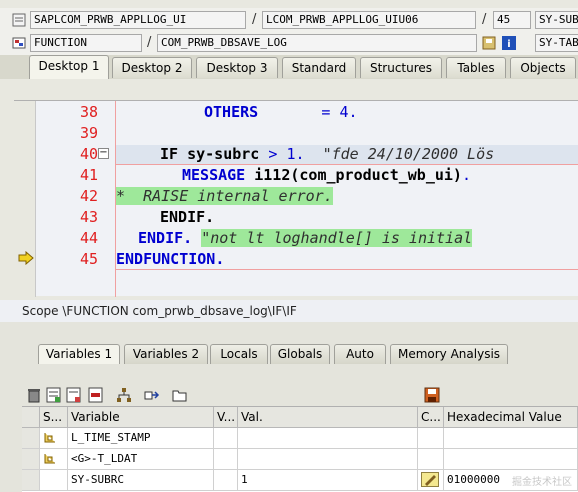 The width and height of the screenshot is (578, 492). What do you see at coordinates (223, 154) in the screenshot?
I see `variable: sy-subrc` at bounding box center [223, 154].